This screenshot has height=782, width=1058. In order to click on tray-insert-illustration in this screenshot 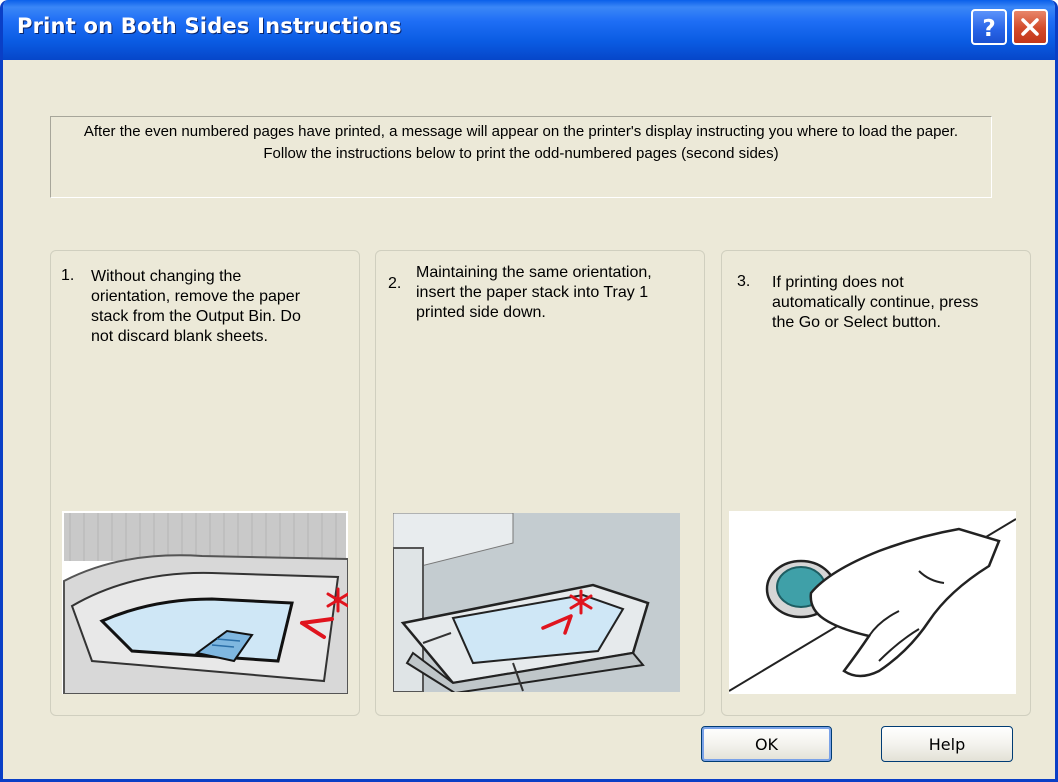, I will do `click(536, 602)`.